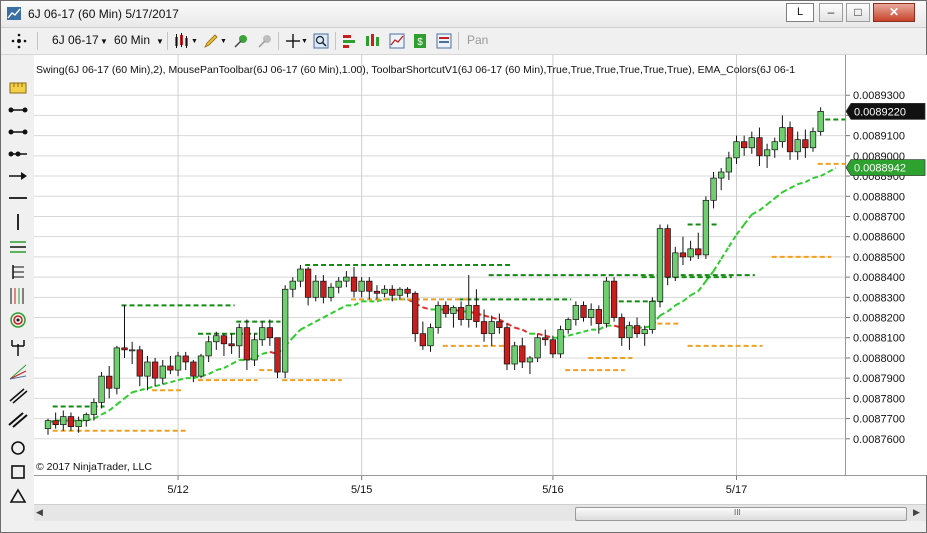  What do you see at coordinates (211, 41) in the screenshot?
I see `pencil-icon` at bounding box center [211, 41].